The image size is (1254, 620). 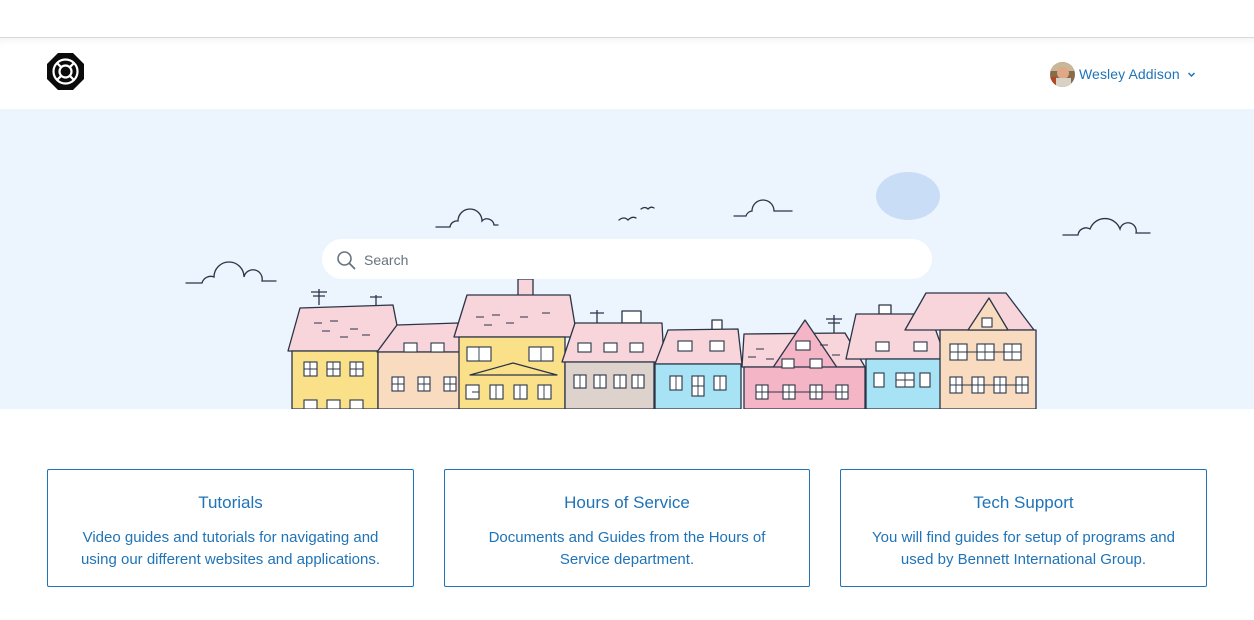 What do you see at coordinates (230, 502) in the screenshot?
I see `category-title: Tutorials` at bounding box center [230, 502].